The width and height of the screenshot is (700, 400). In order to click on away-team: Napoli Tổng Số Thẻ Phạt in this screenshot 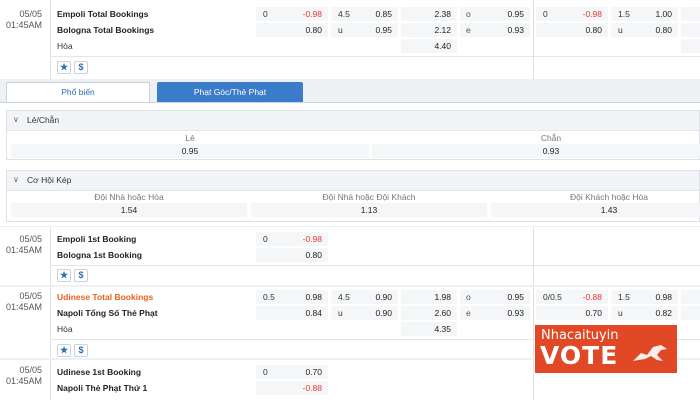, I will do `click(107, 313)`.